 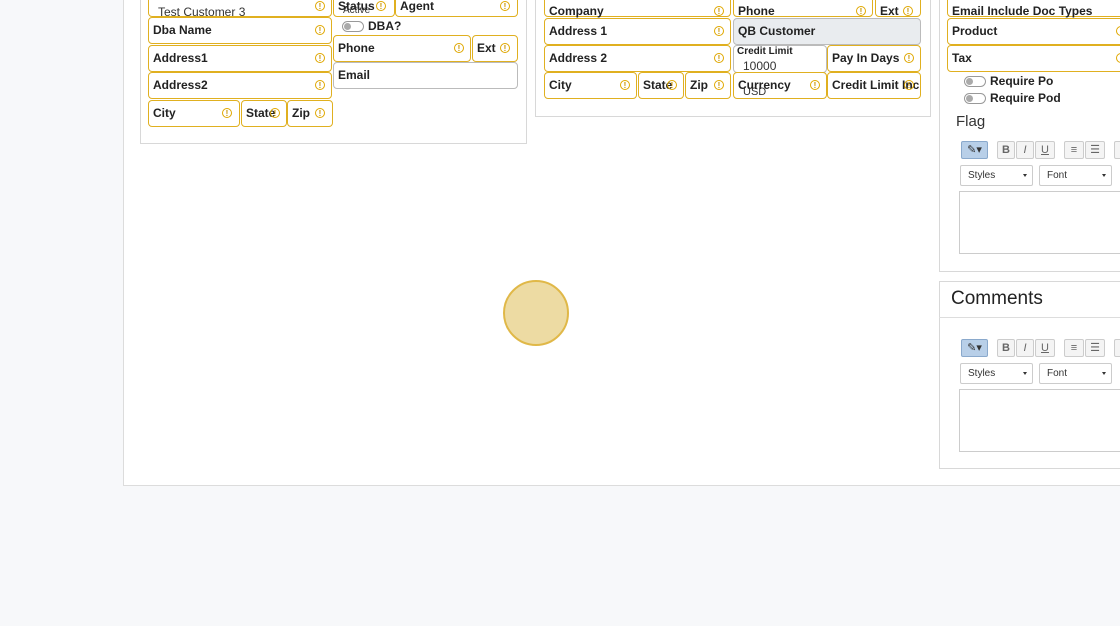 I want to click on currency-value: USD, so click(x=755, y=92).